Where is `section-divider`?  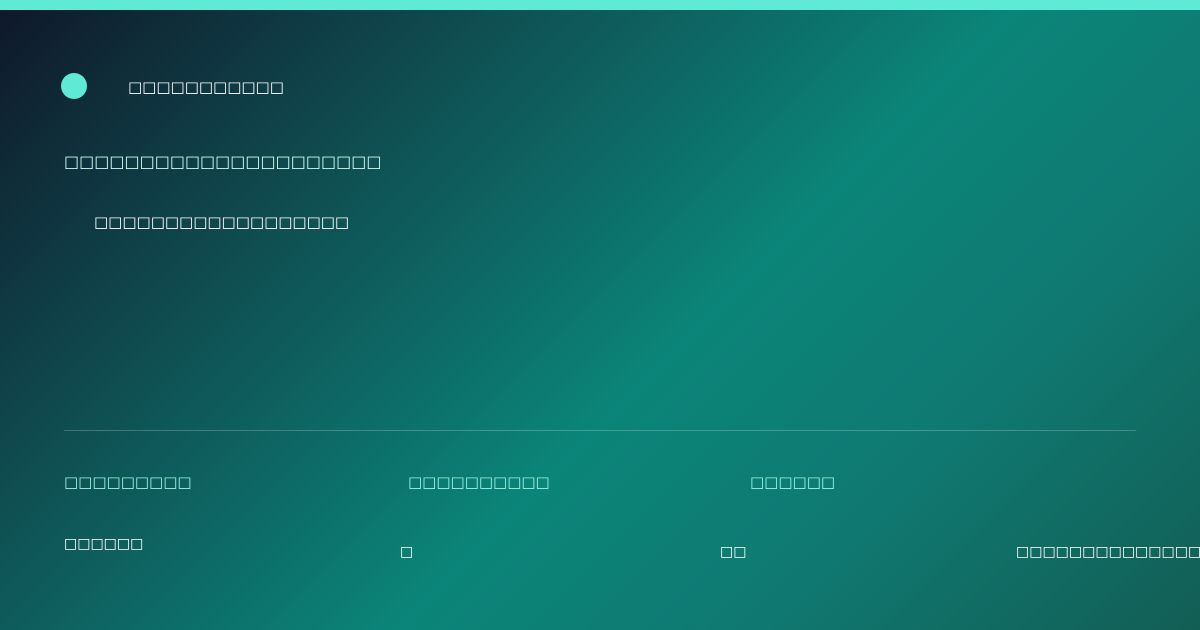 section-divider is located at coordinates (600, 430).